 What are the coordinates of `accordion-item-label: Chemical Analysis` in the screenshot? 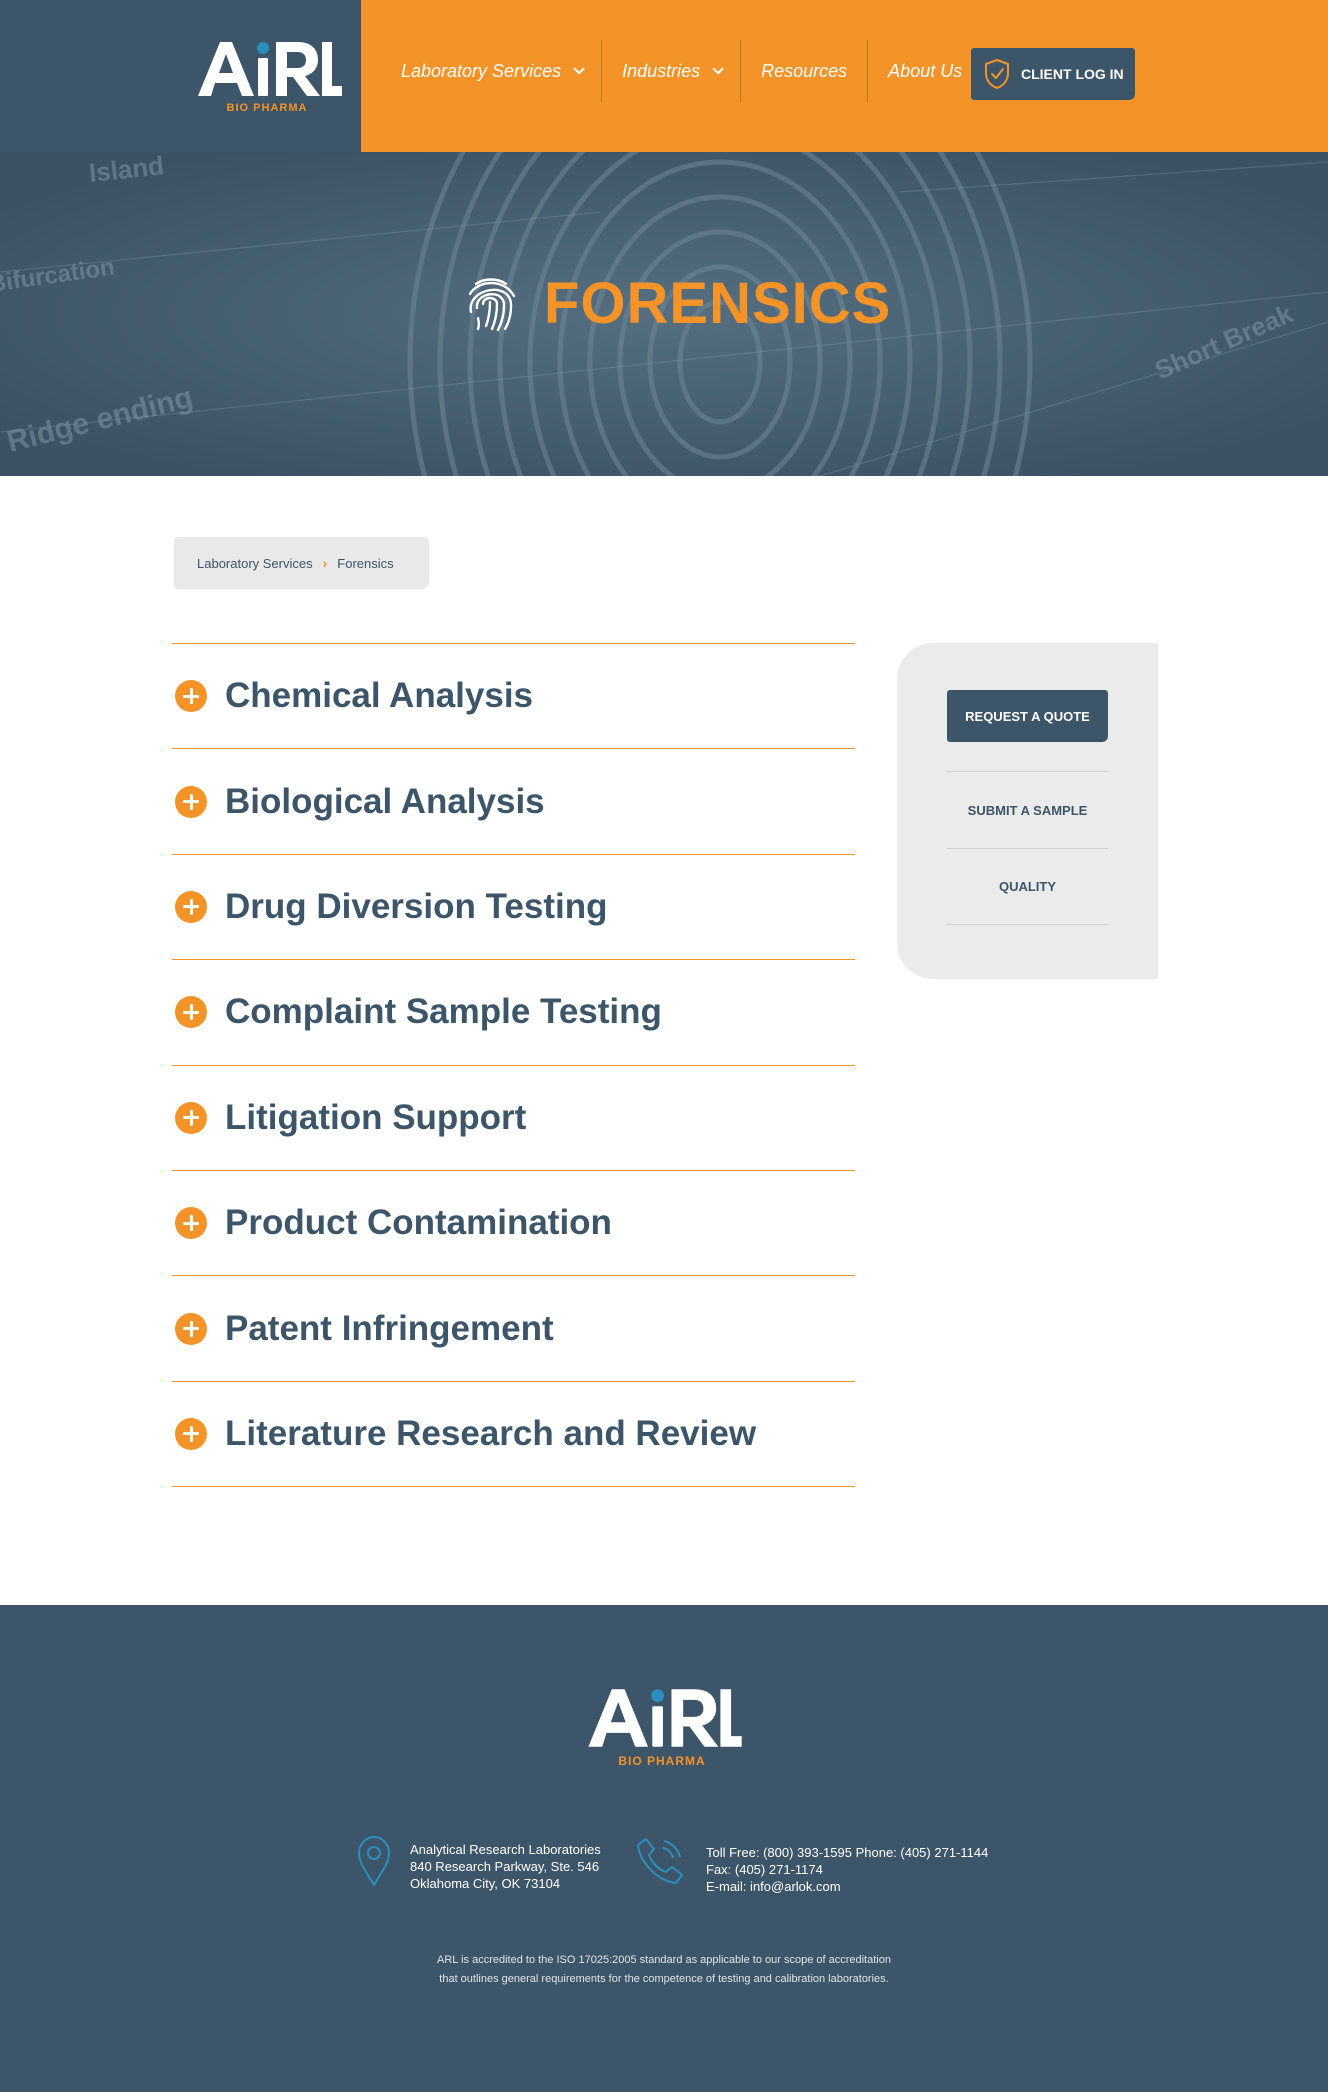 It's located at (379, 696).